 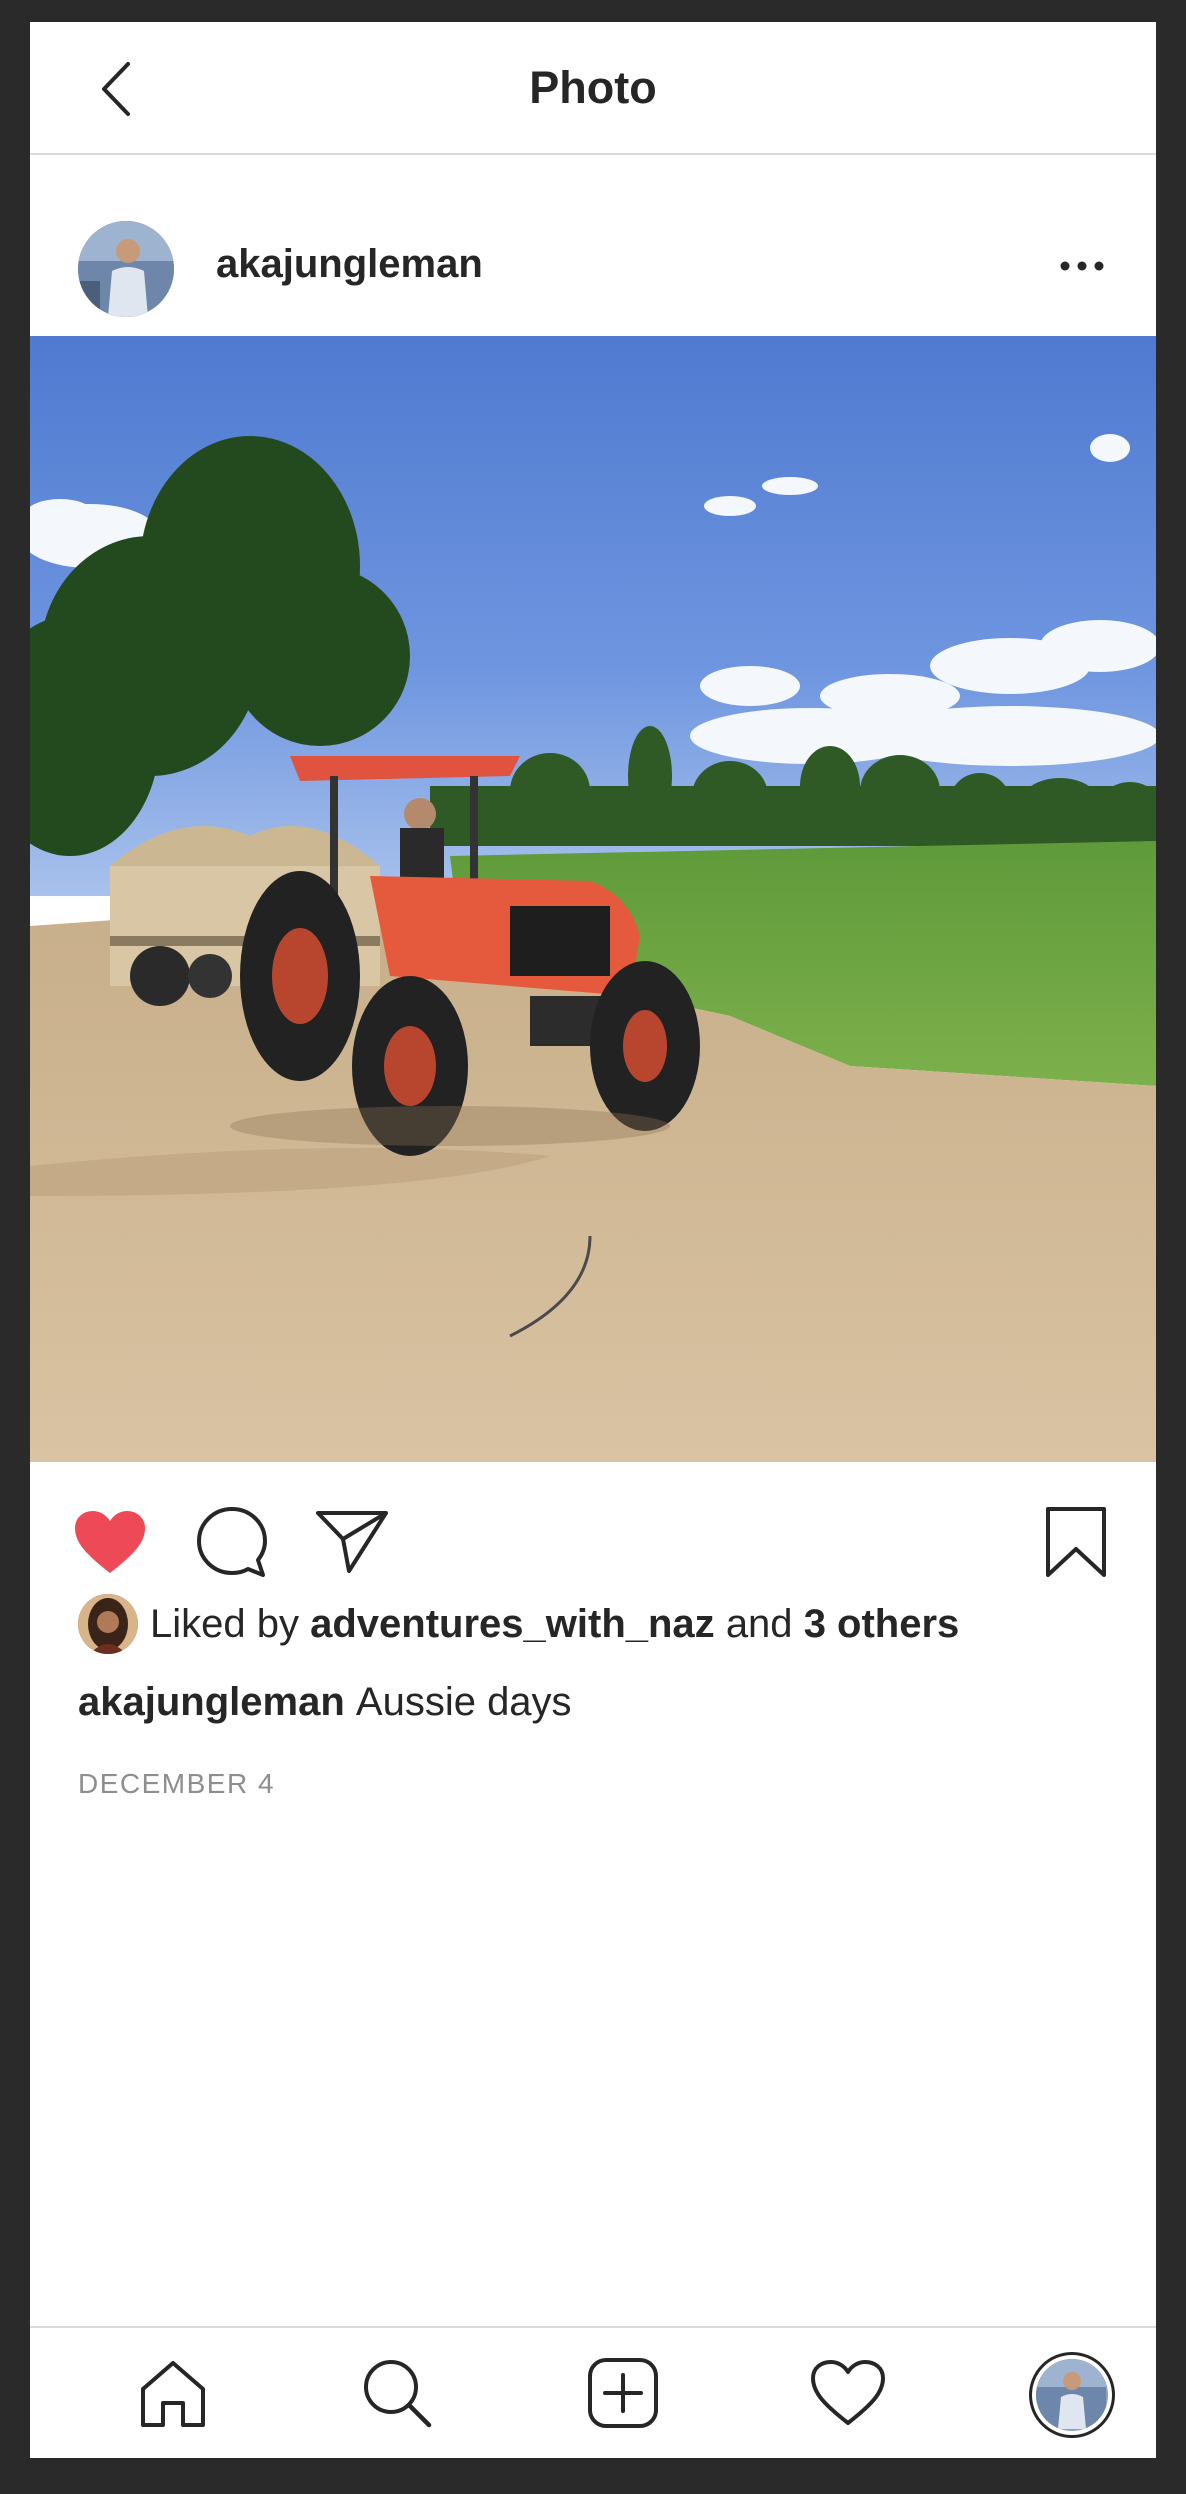 I want to click on caption-username: akajungleman, so click(x=211, y=1702).